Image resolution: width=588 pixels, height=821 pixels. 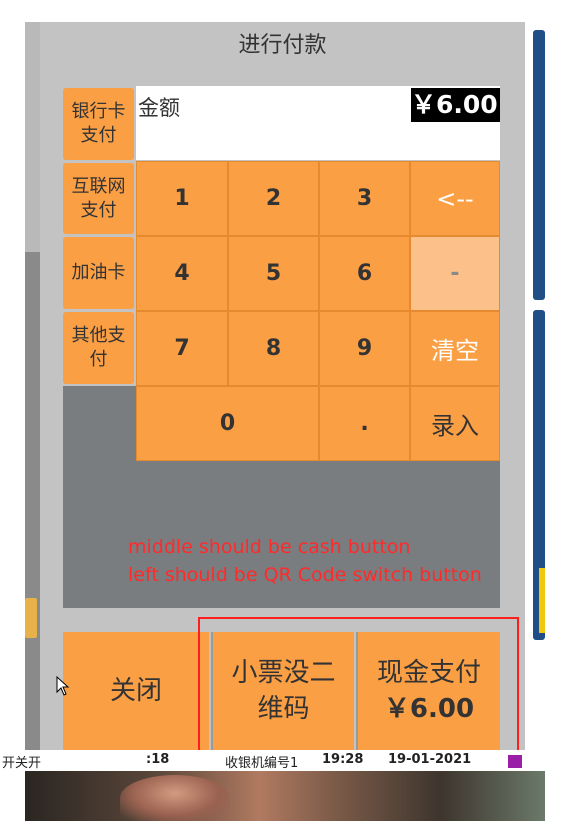 I want to click on background-window-left-top, so click(x=32, y=137).